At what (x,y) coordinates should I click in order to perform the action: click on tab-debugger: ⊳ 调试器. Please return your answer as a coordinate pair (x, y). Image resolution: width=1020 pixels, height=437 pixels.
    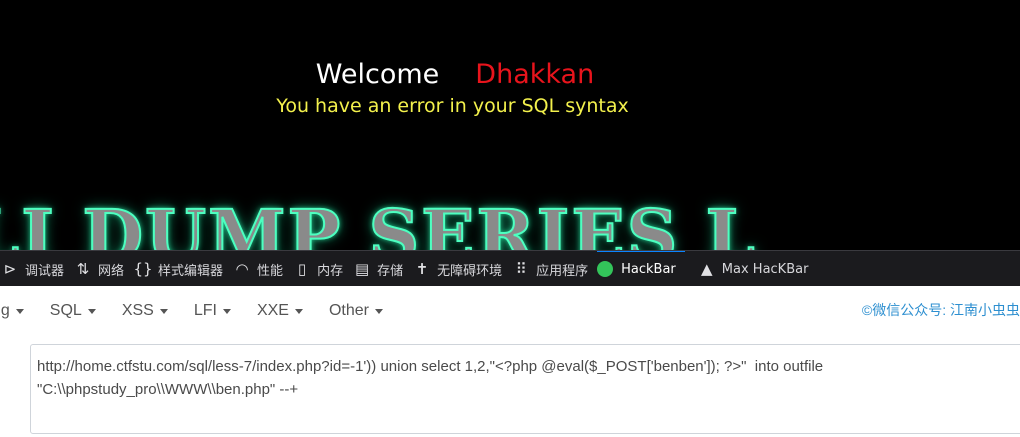
    Looking at the image, I should click on (36, 269).